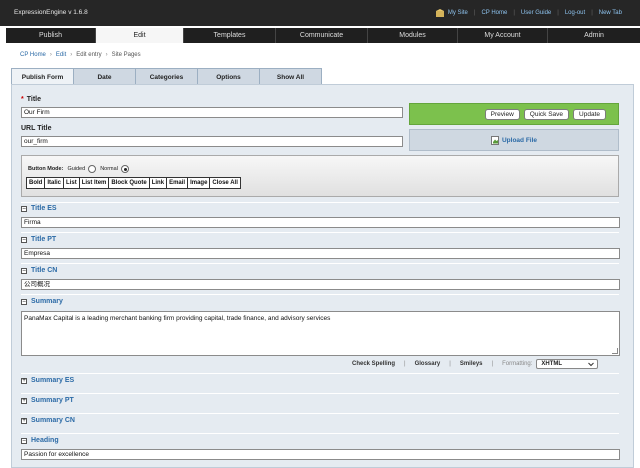  I want to click on formatting-select: XHTML, so click(567, 364).